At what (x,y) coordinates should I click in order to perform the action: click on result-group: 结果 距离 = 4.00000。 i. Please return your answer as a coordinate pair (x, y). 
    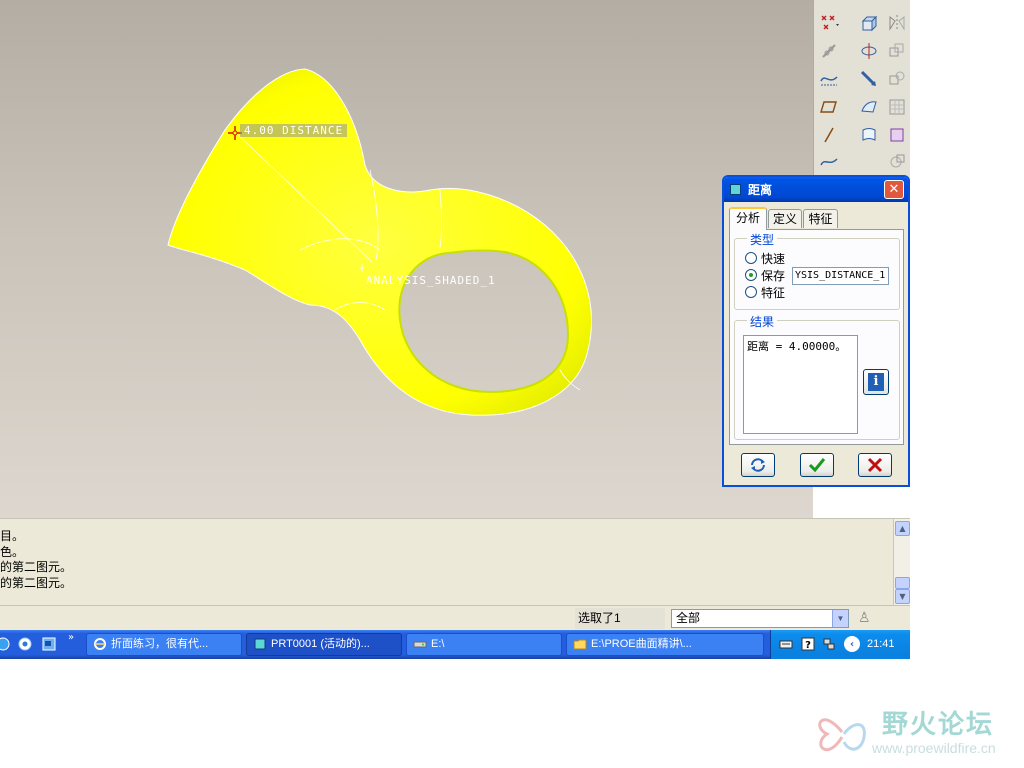
    Looking at the image, I should click on (817, 376).